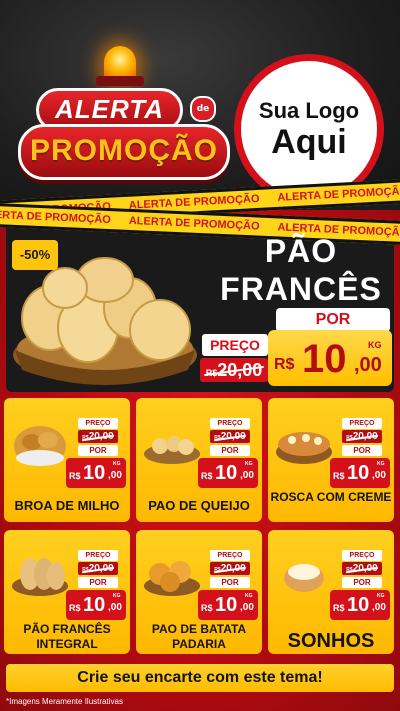 This screenshot has height=711, width=400. Describe the element at coordinates (64, 701) in the screenshot. I see `disclaimer-text: *Imagens Meramente Ilustrativas` at that location.